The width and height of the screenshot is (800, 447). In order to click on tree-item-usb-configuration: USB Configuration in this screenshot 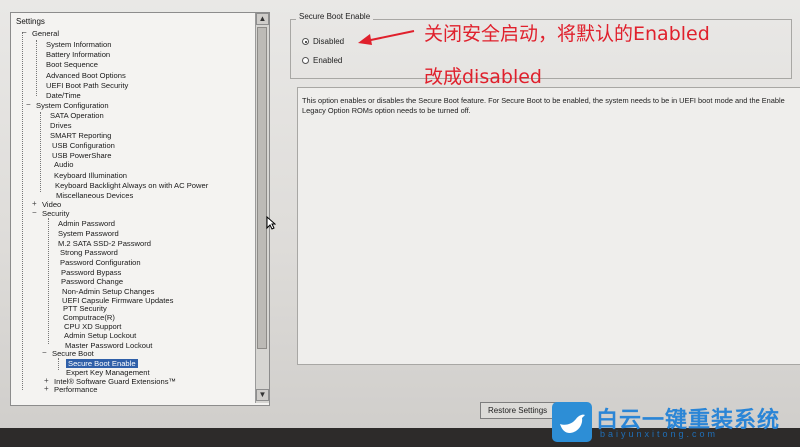, I will do `click(83, 145)`.